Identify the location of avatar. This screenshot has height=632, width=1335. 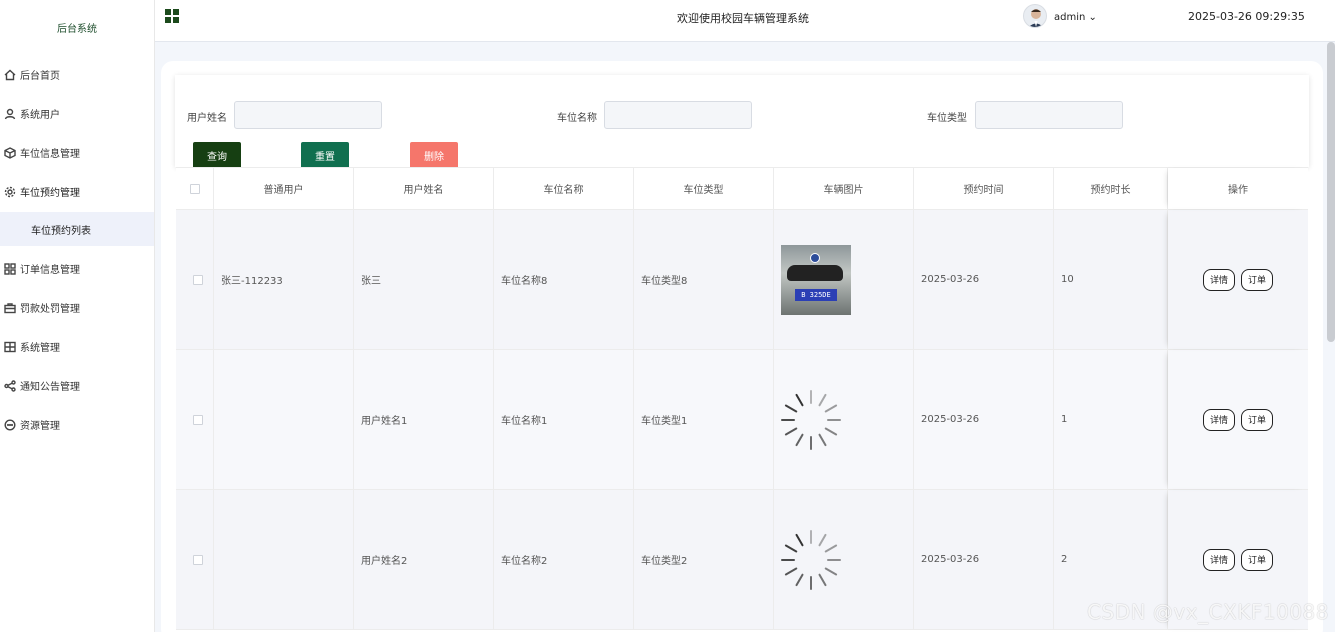
(1035, 16).